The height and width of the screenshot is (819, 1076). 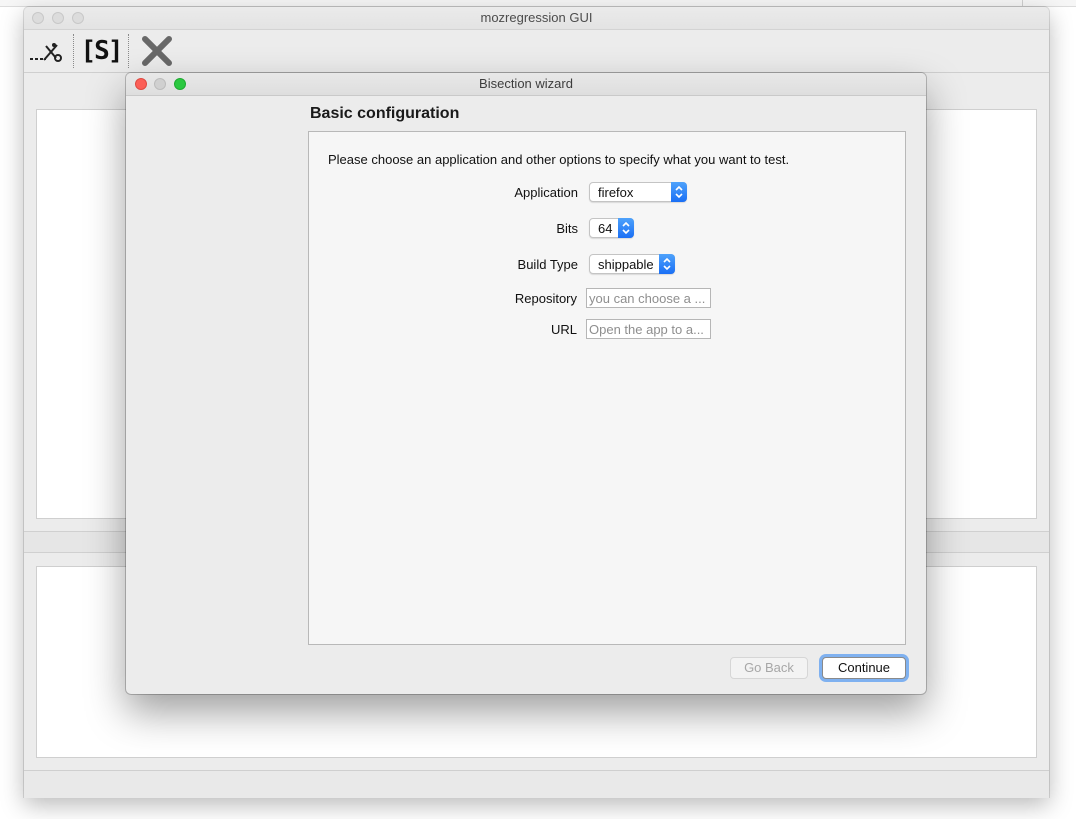 What do you see at coordinates (536, 784) in the screenshot?
I see `status-bar` at bounding box center [536, 784].